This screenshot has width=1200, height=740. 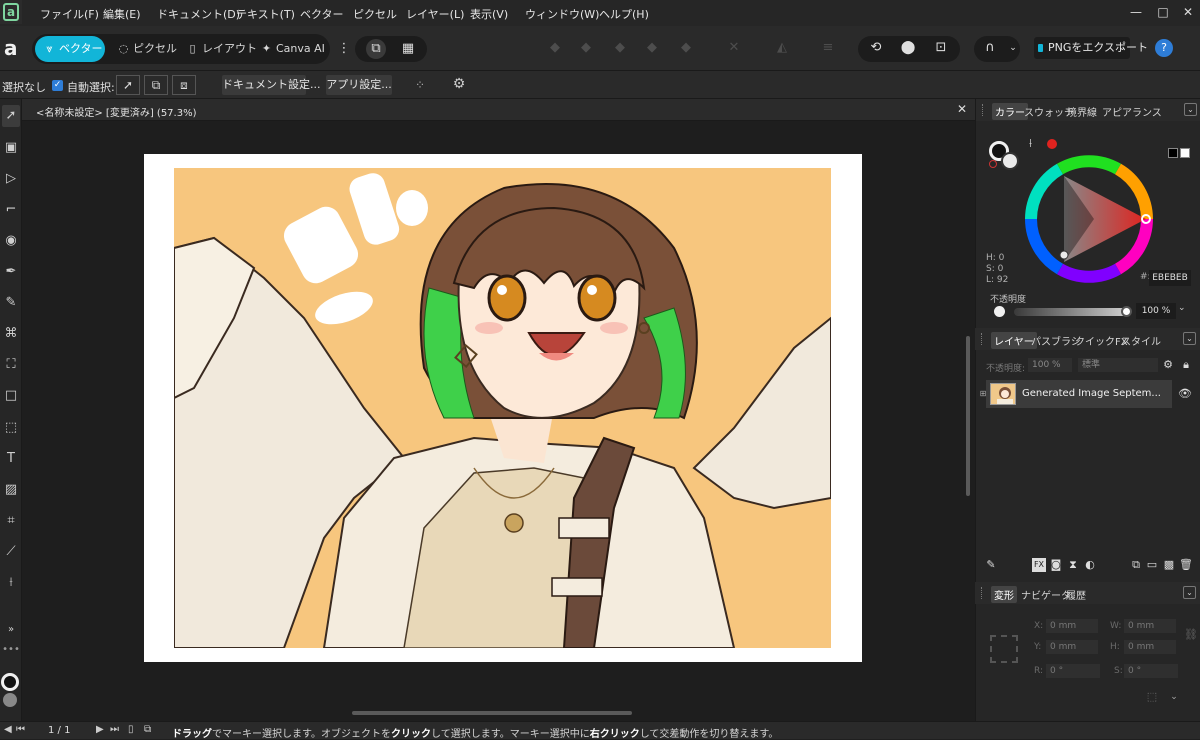 What do you see at coordinates (375, 14) in the screenshot?
I see `menu-pixel: ピクセル` at bounding box center [375, 14].